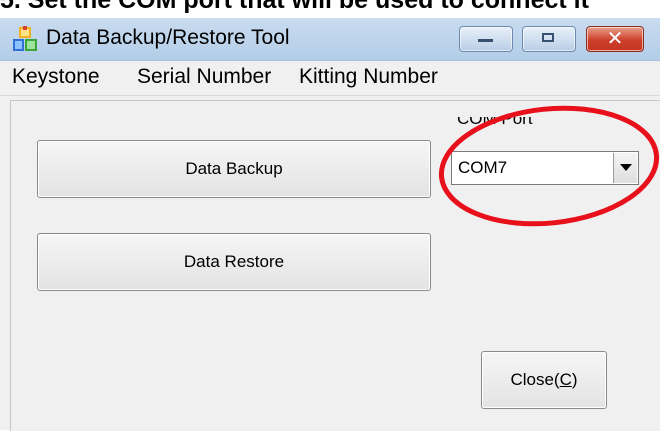  Describe the element at coordinates (368, 77) in the screenshot. I see `menu-kitting-number: Kitting Number` at that location.